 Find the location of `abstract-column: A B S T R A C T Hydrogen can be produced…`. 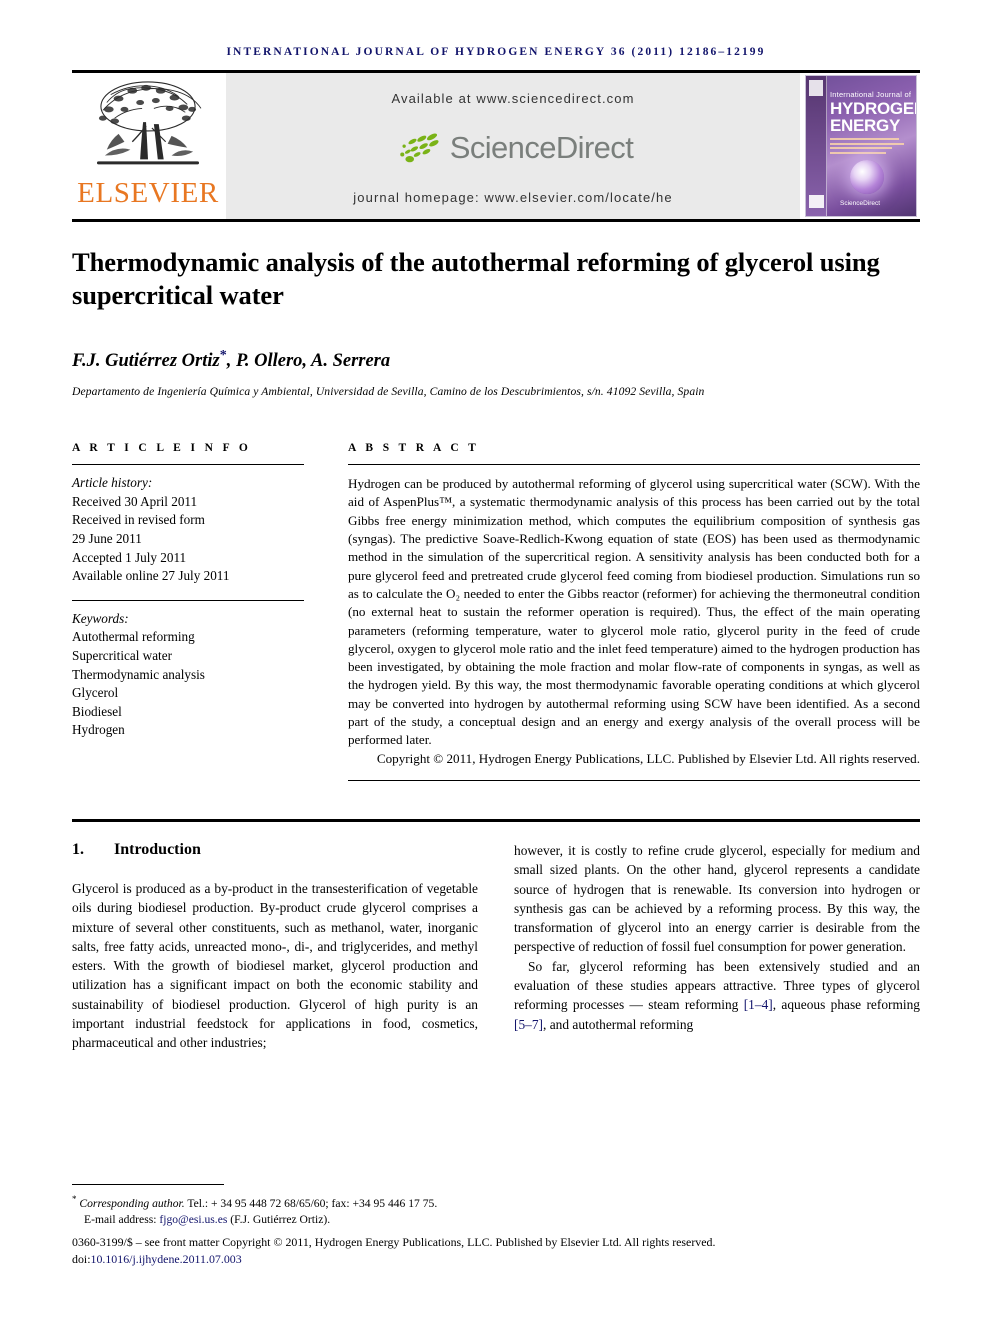

abstract-column: A B S T R A C T Hydrogen can be produced… is located at coordinates (634, 611).